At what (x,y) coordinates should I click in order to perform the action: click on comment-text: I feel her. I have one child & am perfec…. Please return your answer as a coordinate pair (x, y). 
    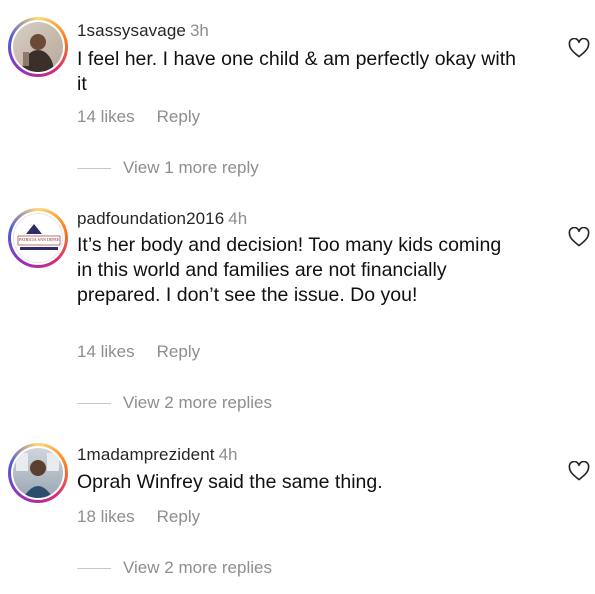
    Looking at the image, I should click on (296, 71).